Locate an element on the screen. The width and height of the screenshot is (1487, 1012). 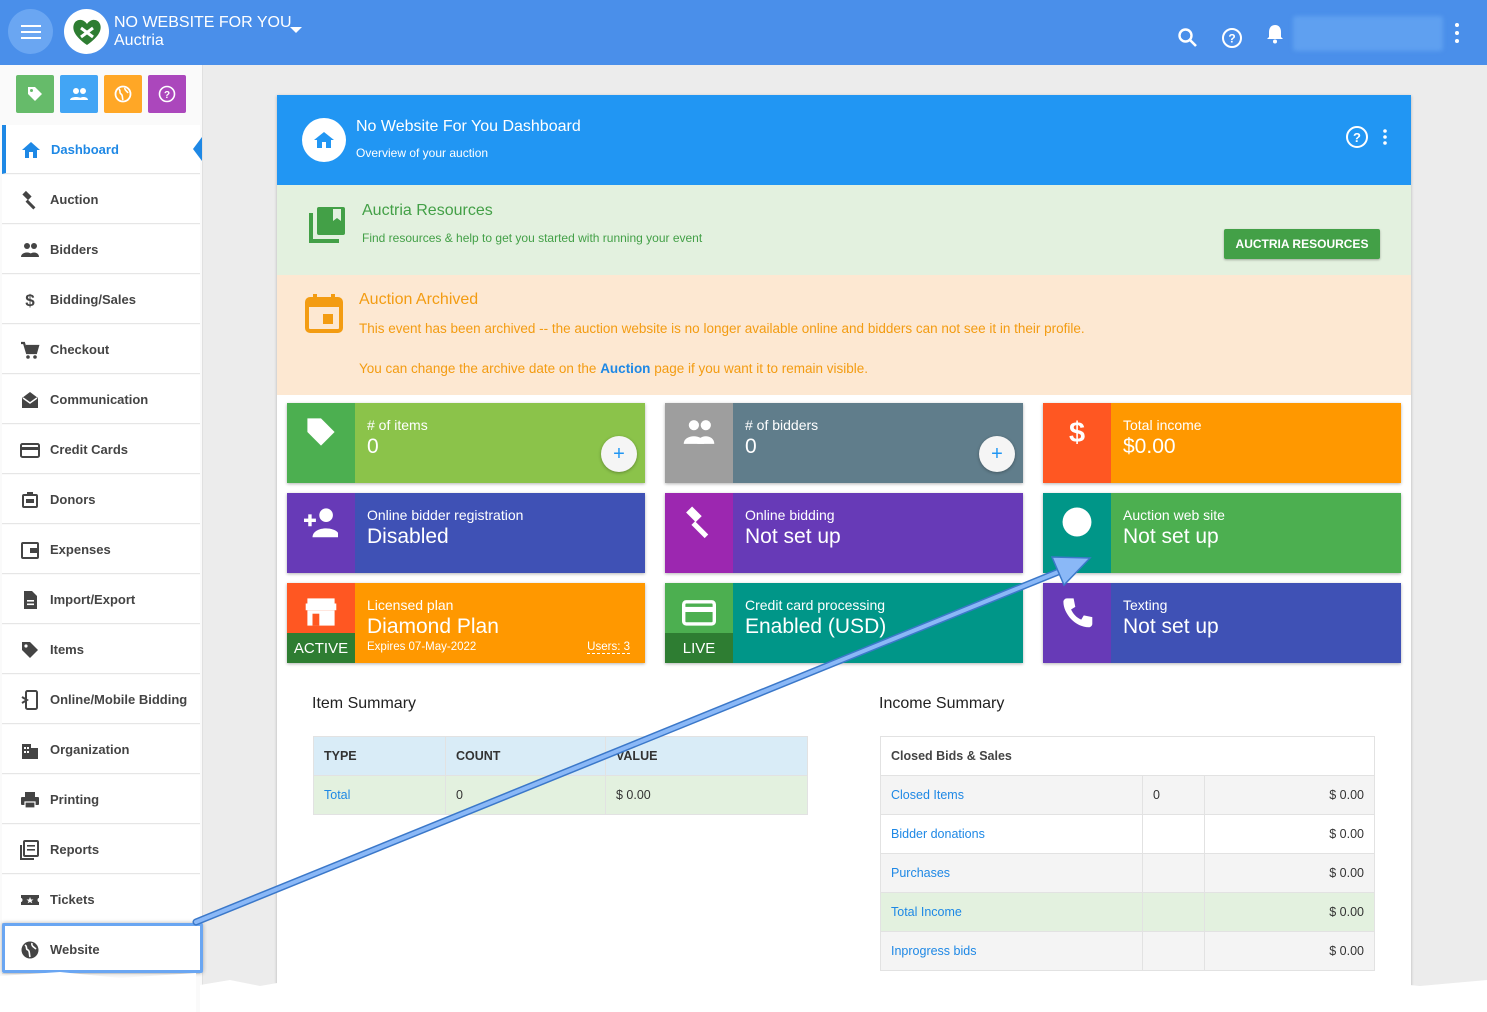
tag-icon is located at coordinates (321, 432).